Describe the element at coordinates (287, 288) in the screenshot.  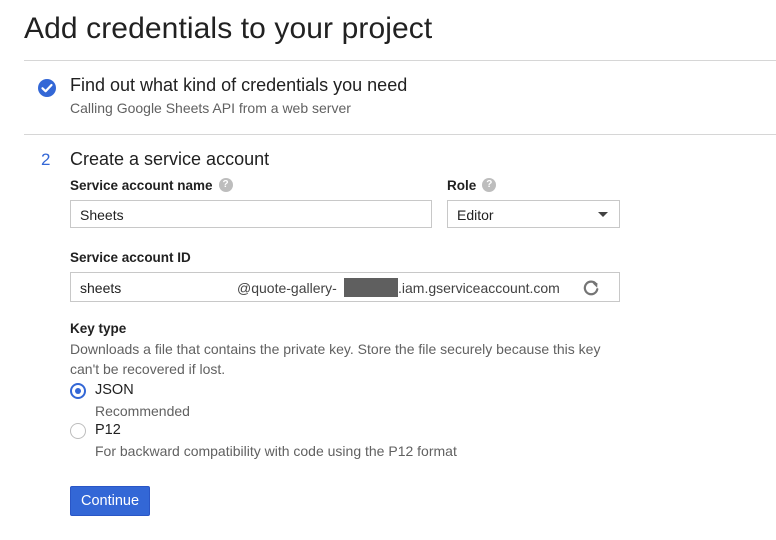
I see `service-account-domain-prefix: @quote-gallery-` at that location.